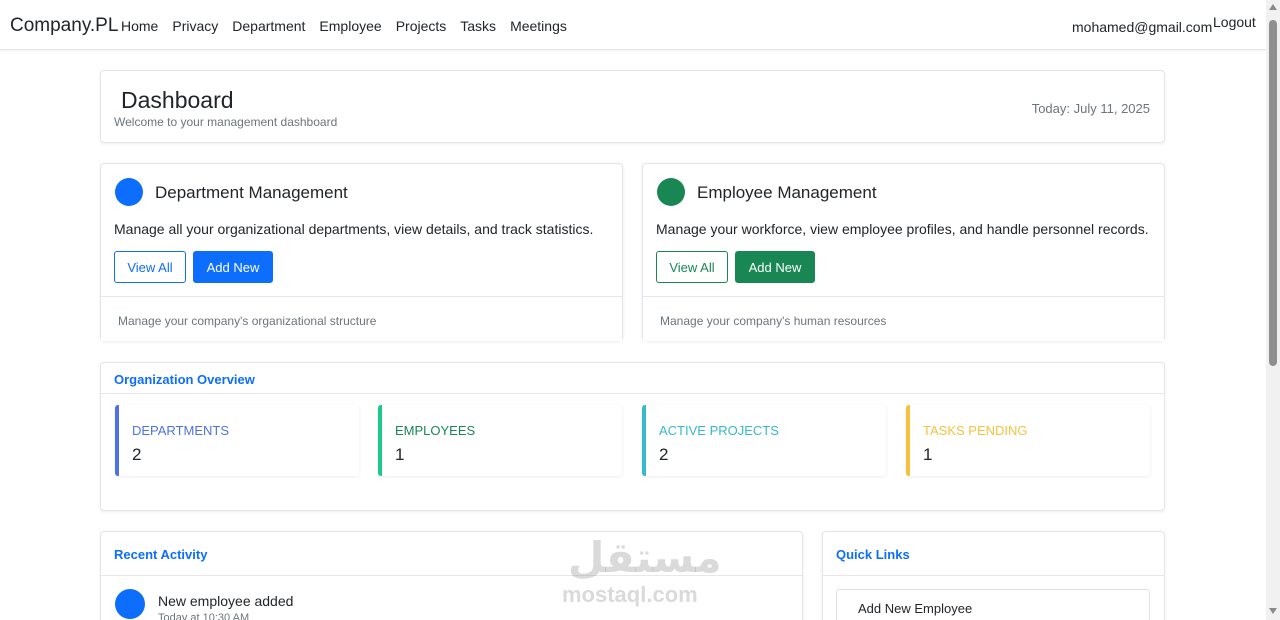 The image size is (1280, 620). What do you see at coordinates (150, 267) in the screenshot?
I see `department-view-all-button: View All` at bounding box center [150, 267].